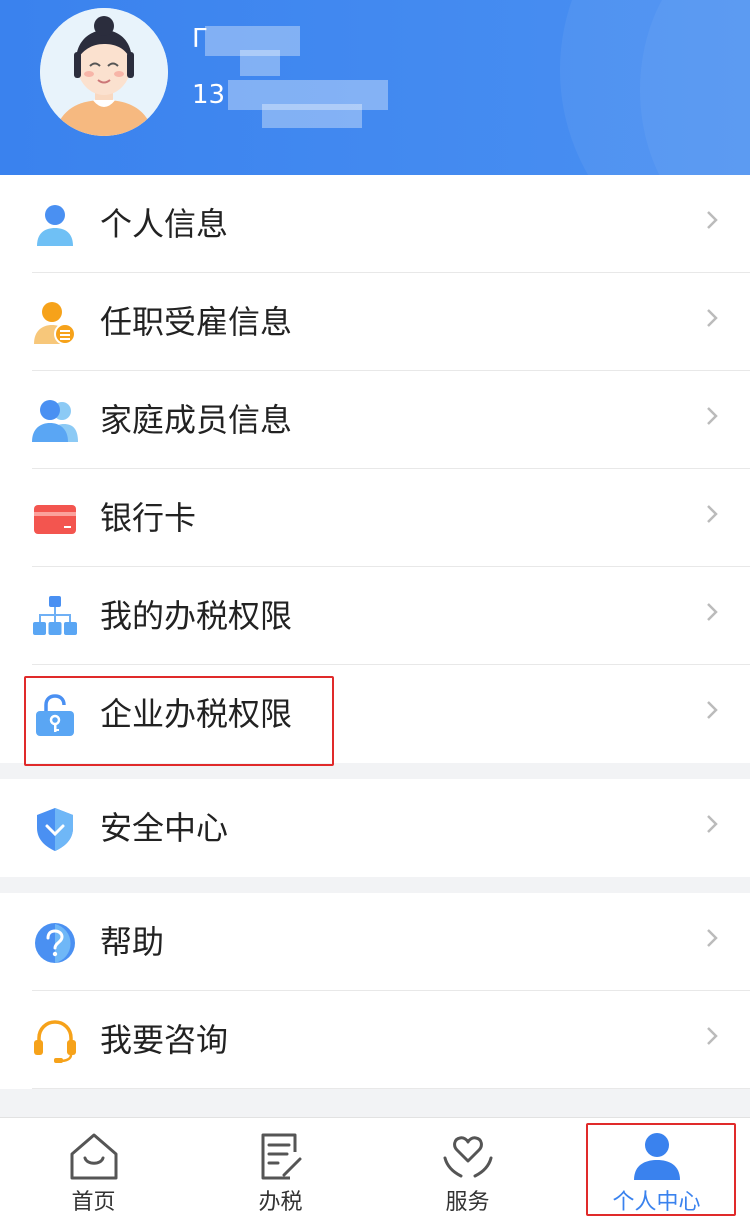 This screenshot has width=750, height=1223. I want to click on tab-label: 服务, so click(467, 1202).